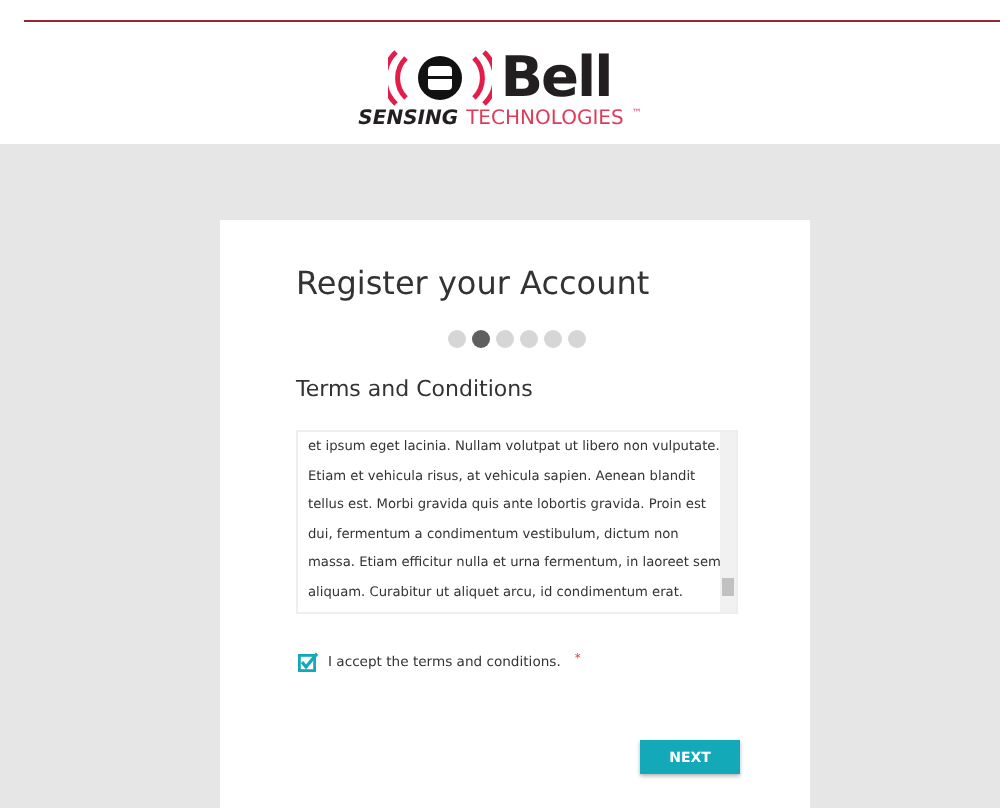  I want to click on logo-tagline: SENSING, so click(408, 119).